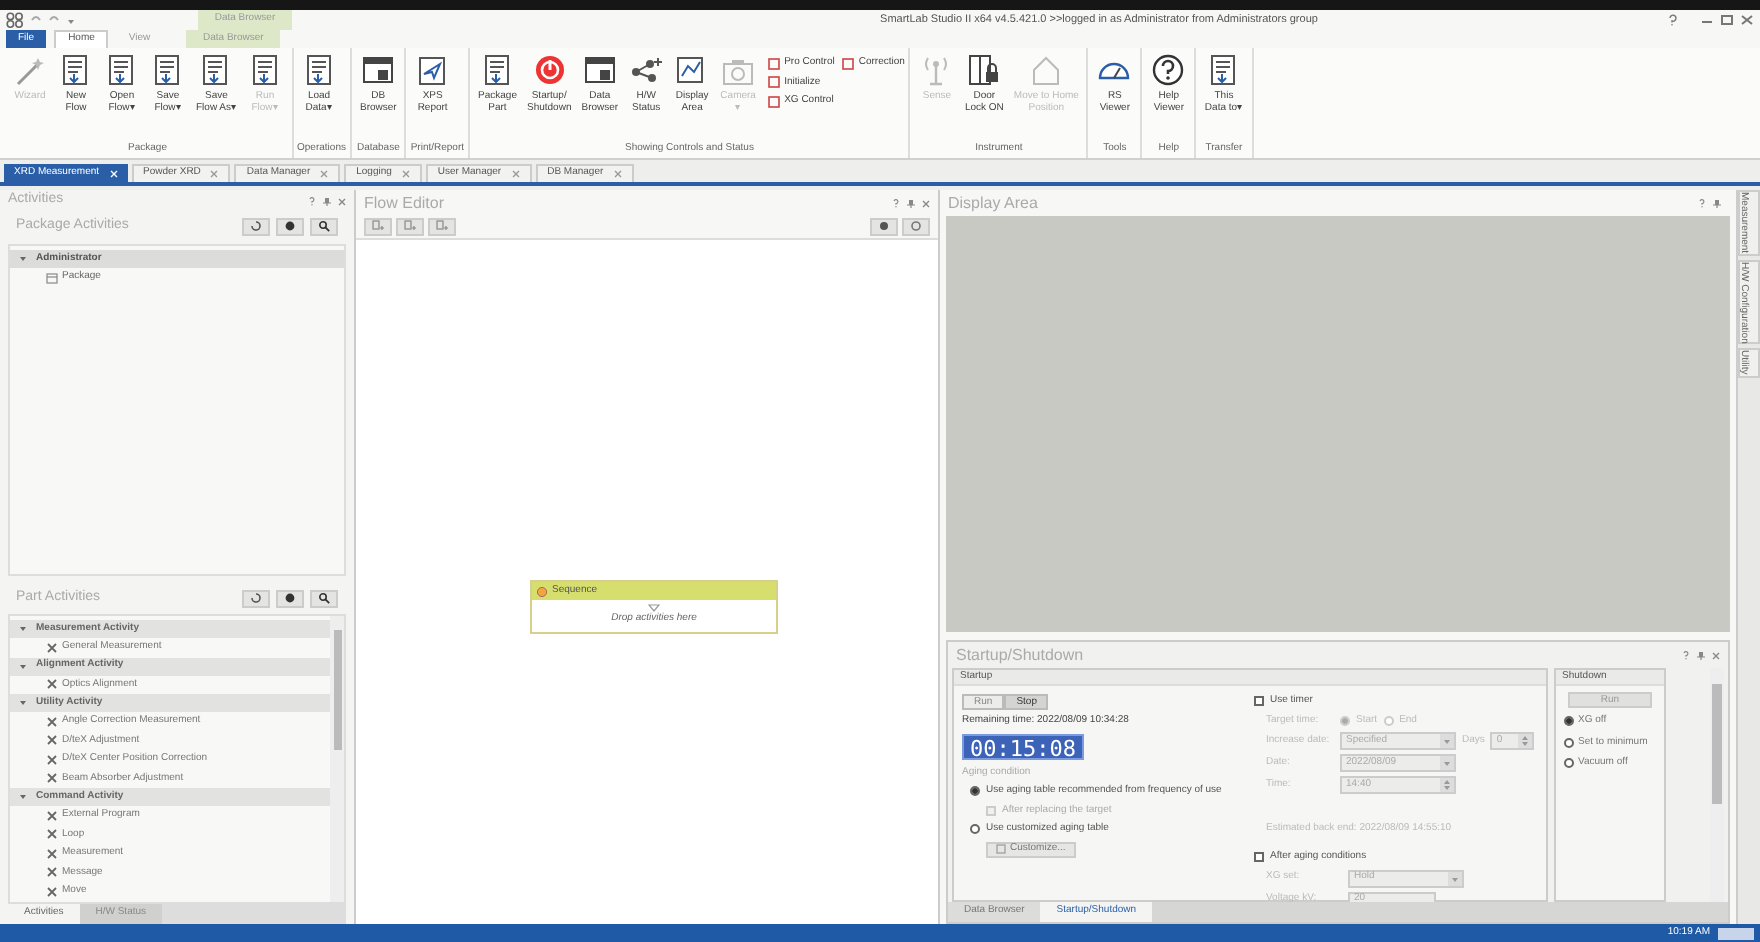  I want to click on tray-badge, so click(1736, 933).